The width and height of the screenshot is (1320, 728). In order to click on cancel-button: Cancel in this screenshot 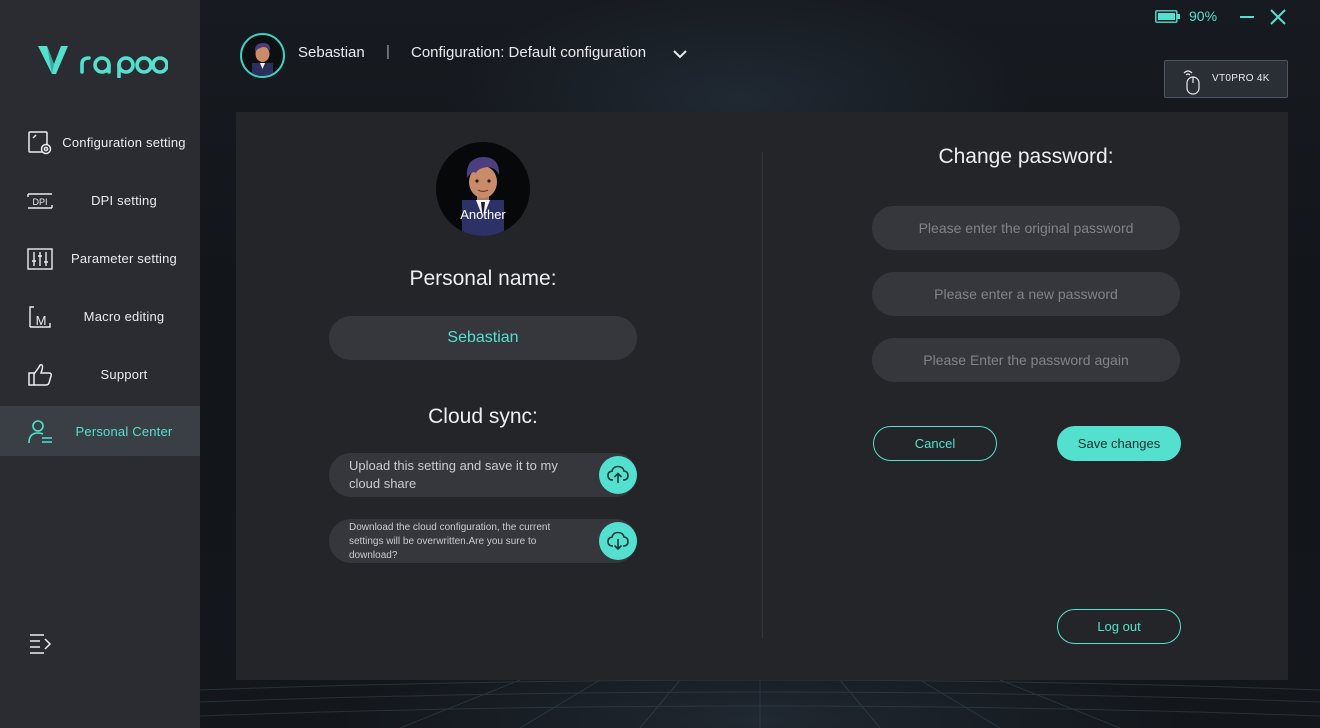, I will do `click(935, 443)`.